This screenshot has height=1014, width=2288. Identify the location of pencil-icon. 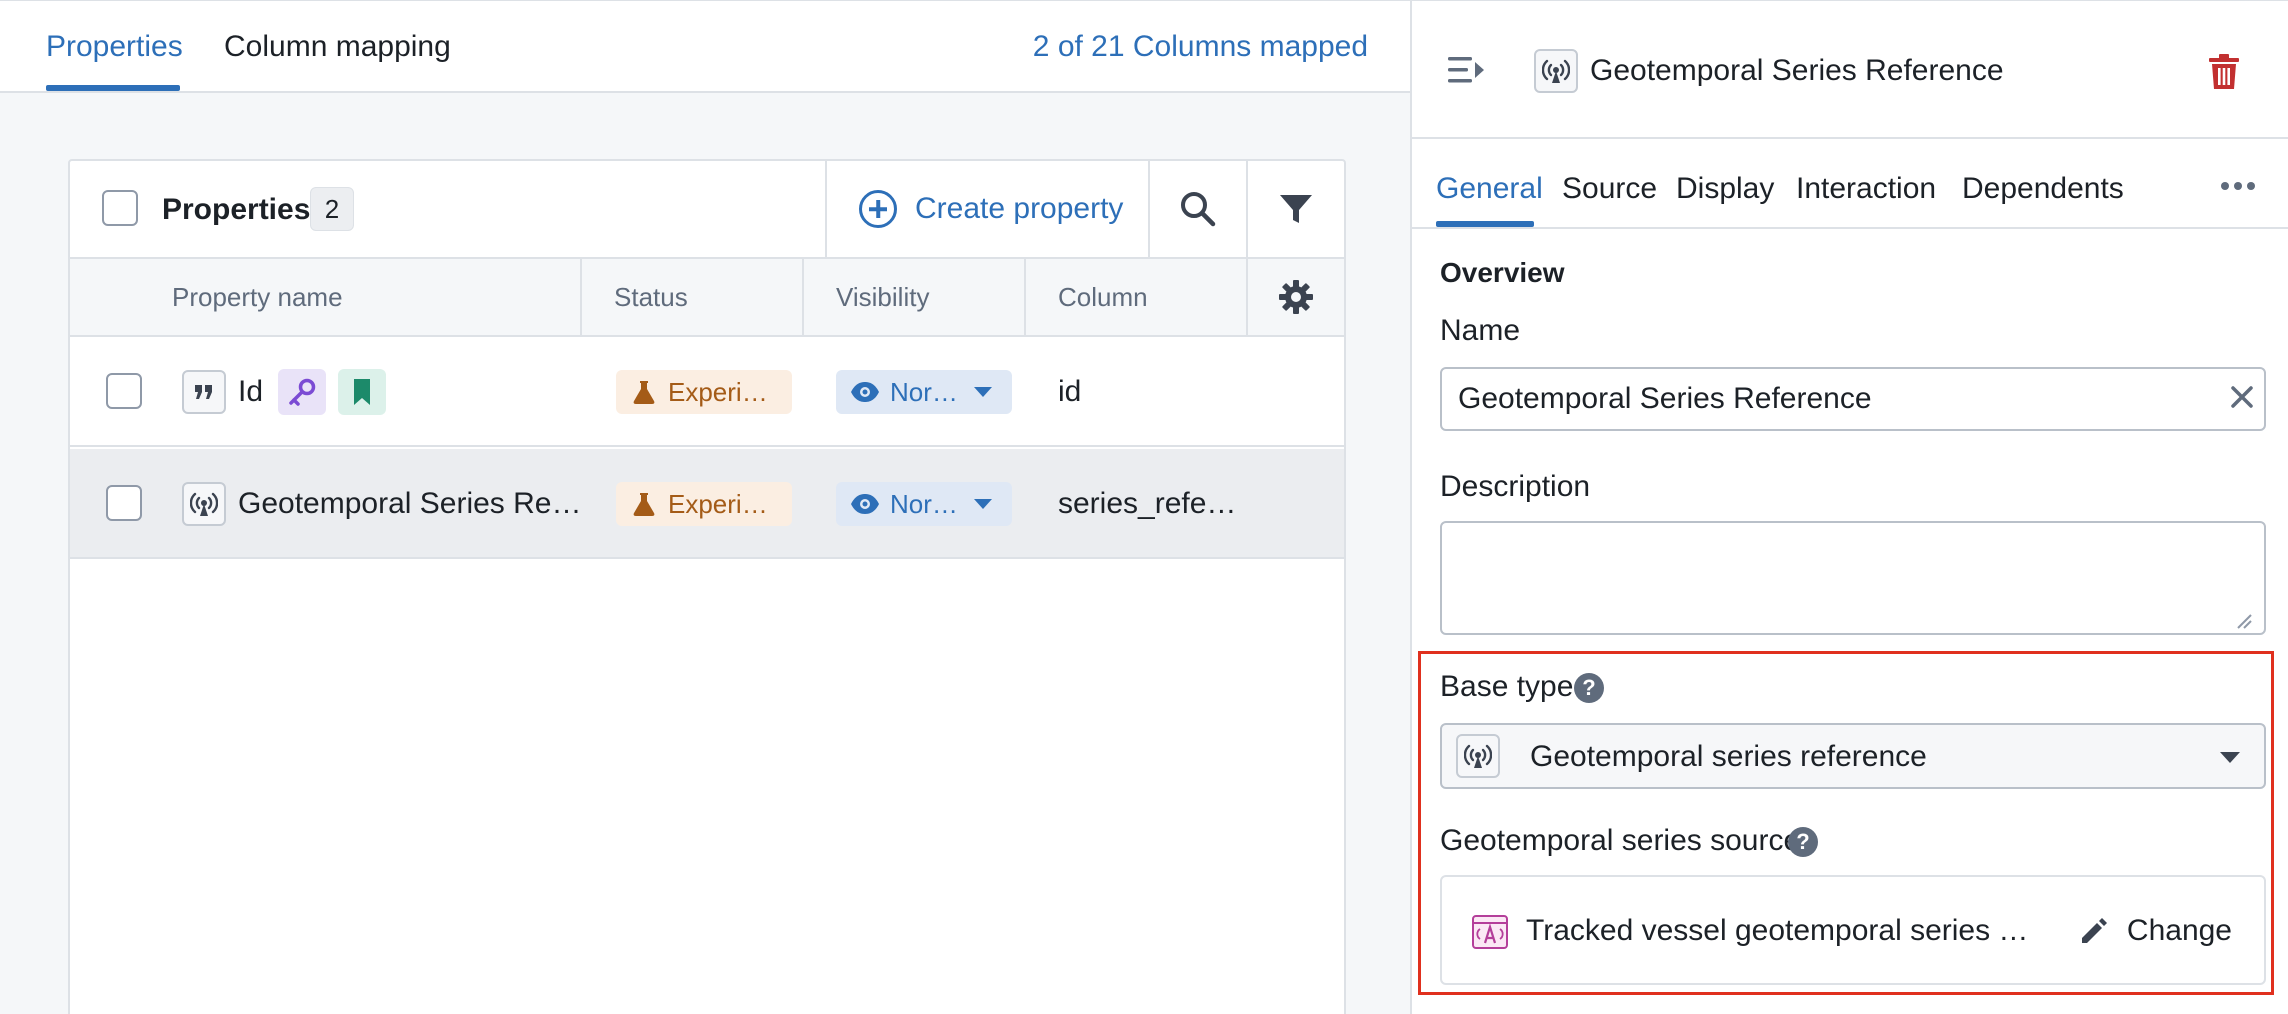
(2094, 930).